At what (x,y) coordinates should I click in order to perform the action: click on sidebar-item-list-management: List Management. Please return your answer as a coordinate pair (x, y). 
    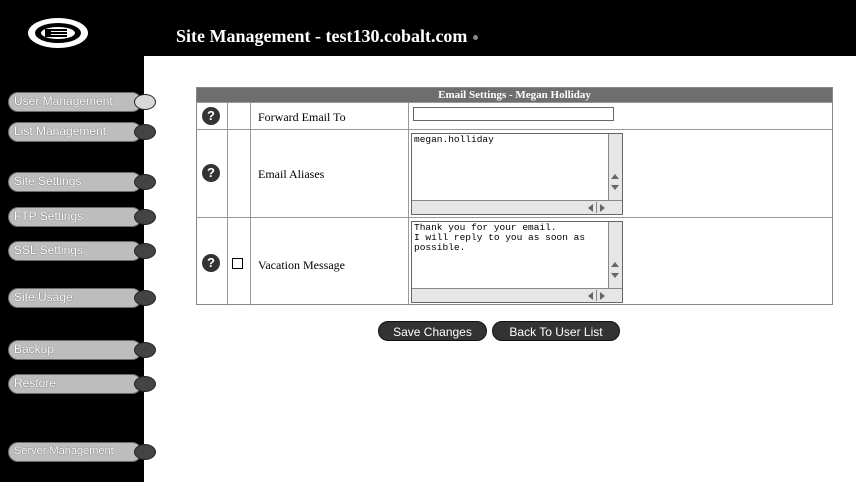
    Looking at the image, I should click on (82, 132).